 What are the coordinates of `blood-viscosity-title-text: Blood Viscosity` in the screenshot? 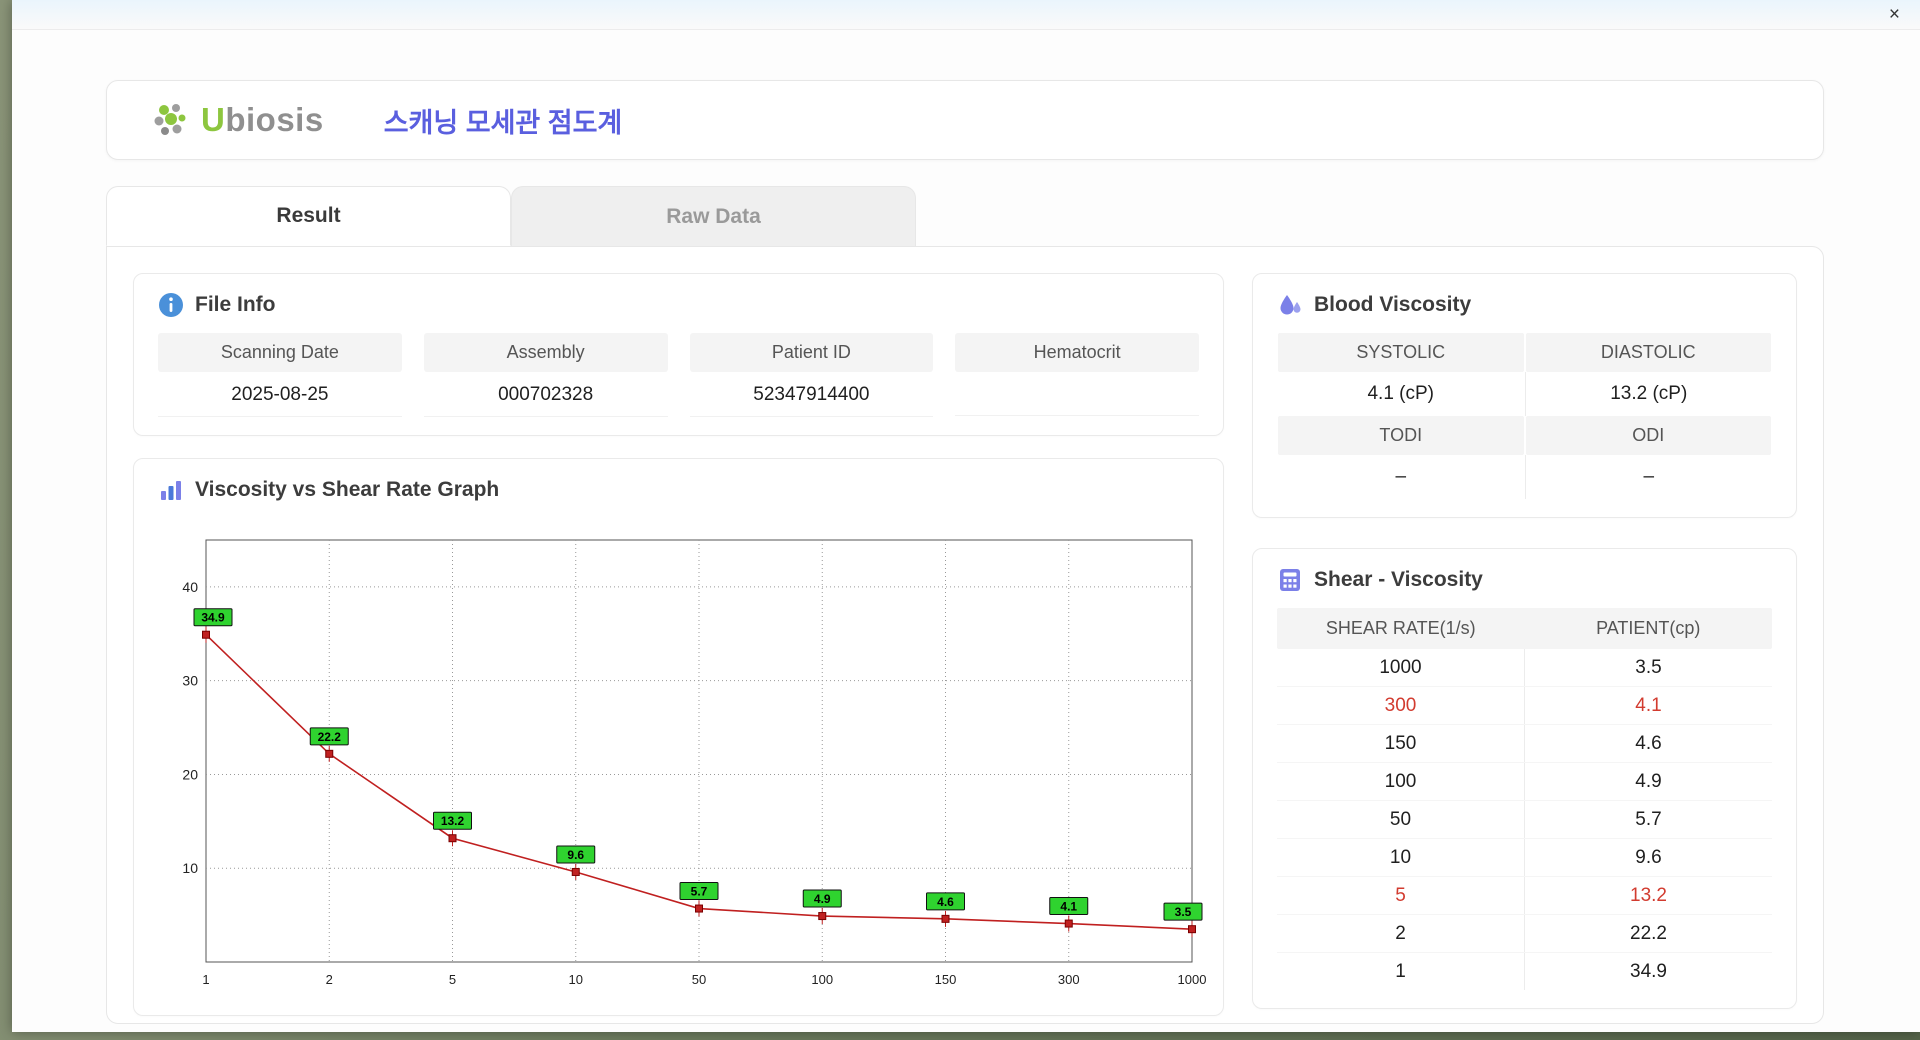 It's located at (1393, 304).